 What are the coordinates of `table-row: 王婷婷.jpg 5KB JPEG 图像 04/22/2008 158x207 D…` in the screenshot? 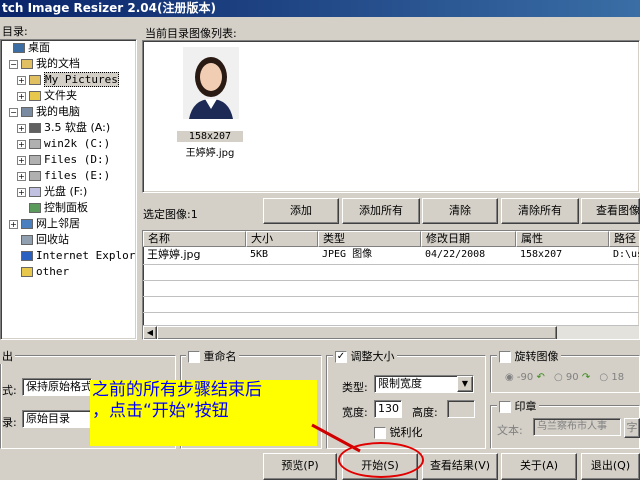 It's located at (391, 248).